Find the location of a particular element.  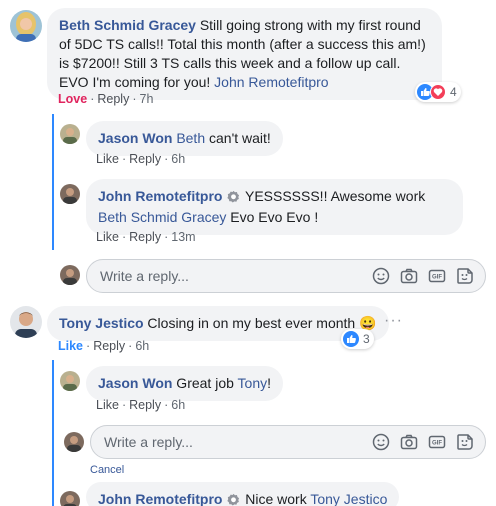

timestamp: 13m is located at coordinates (183, 237).